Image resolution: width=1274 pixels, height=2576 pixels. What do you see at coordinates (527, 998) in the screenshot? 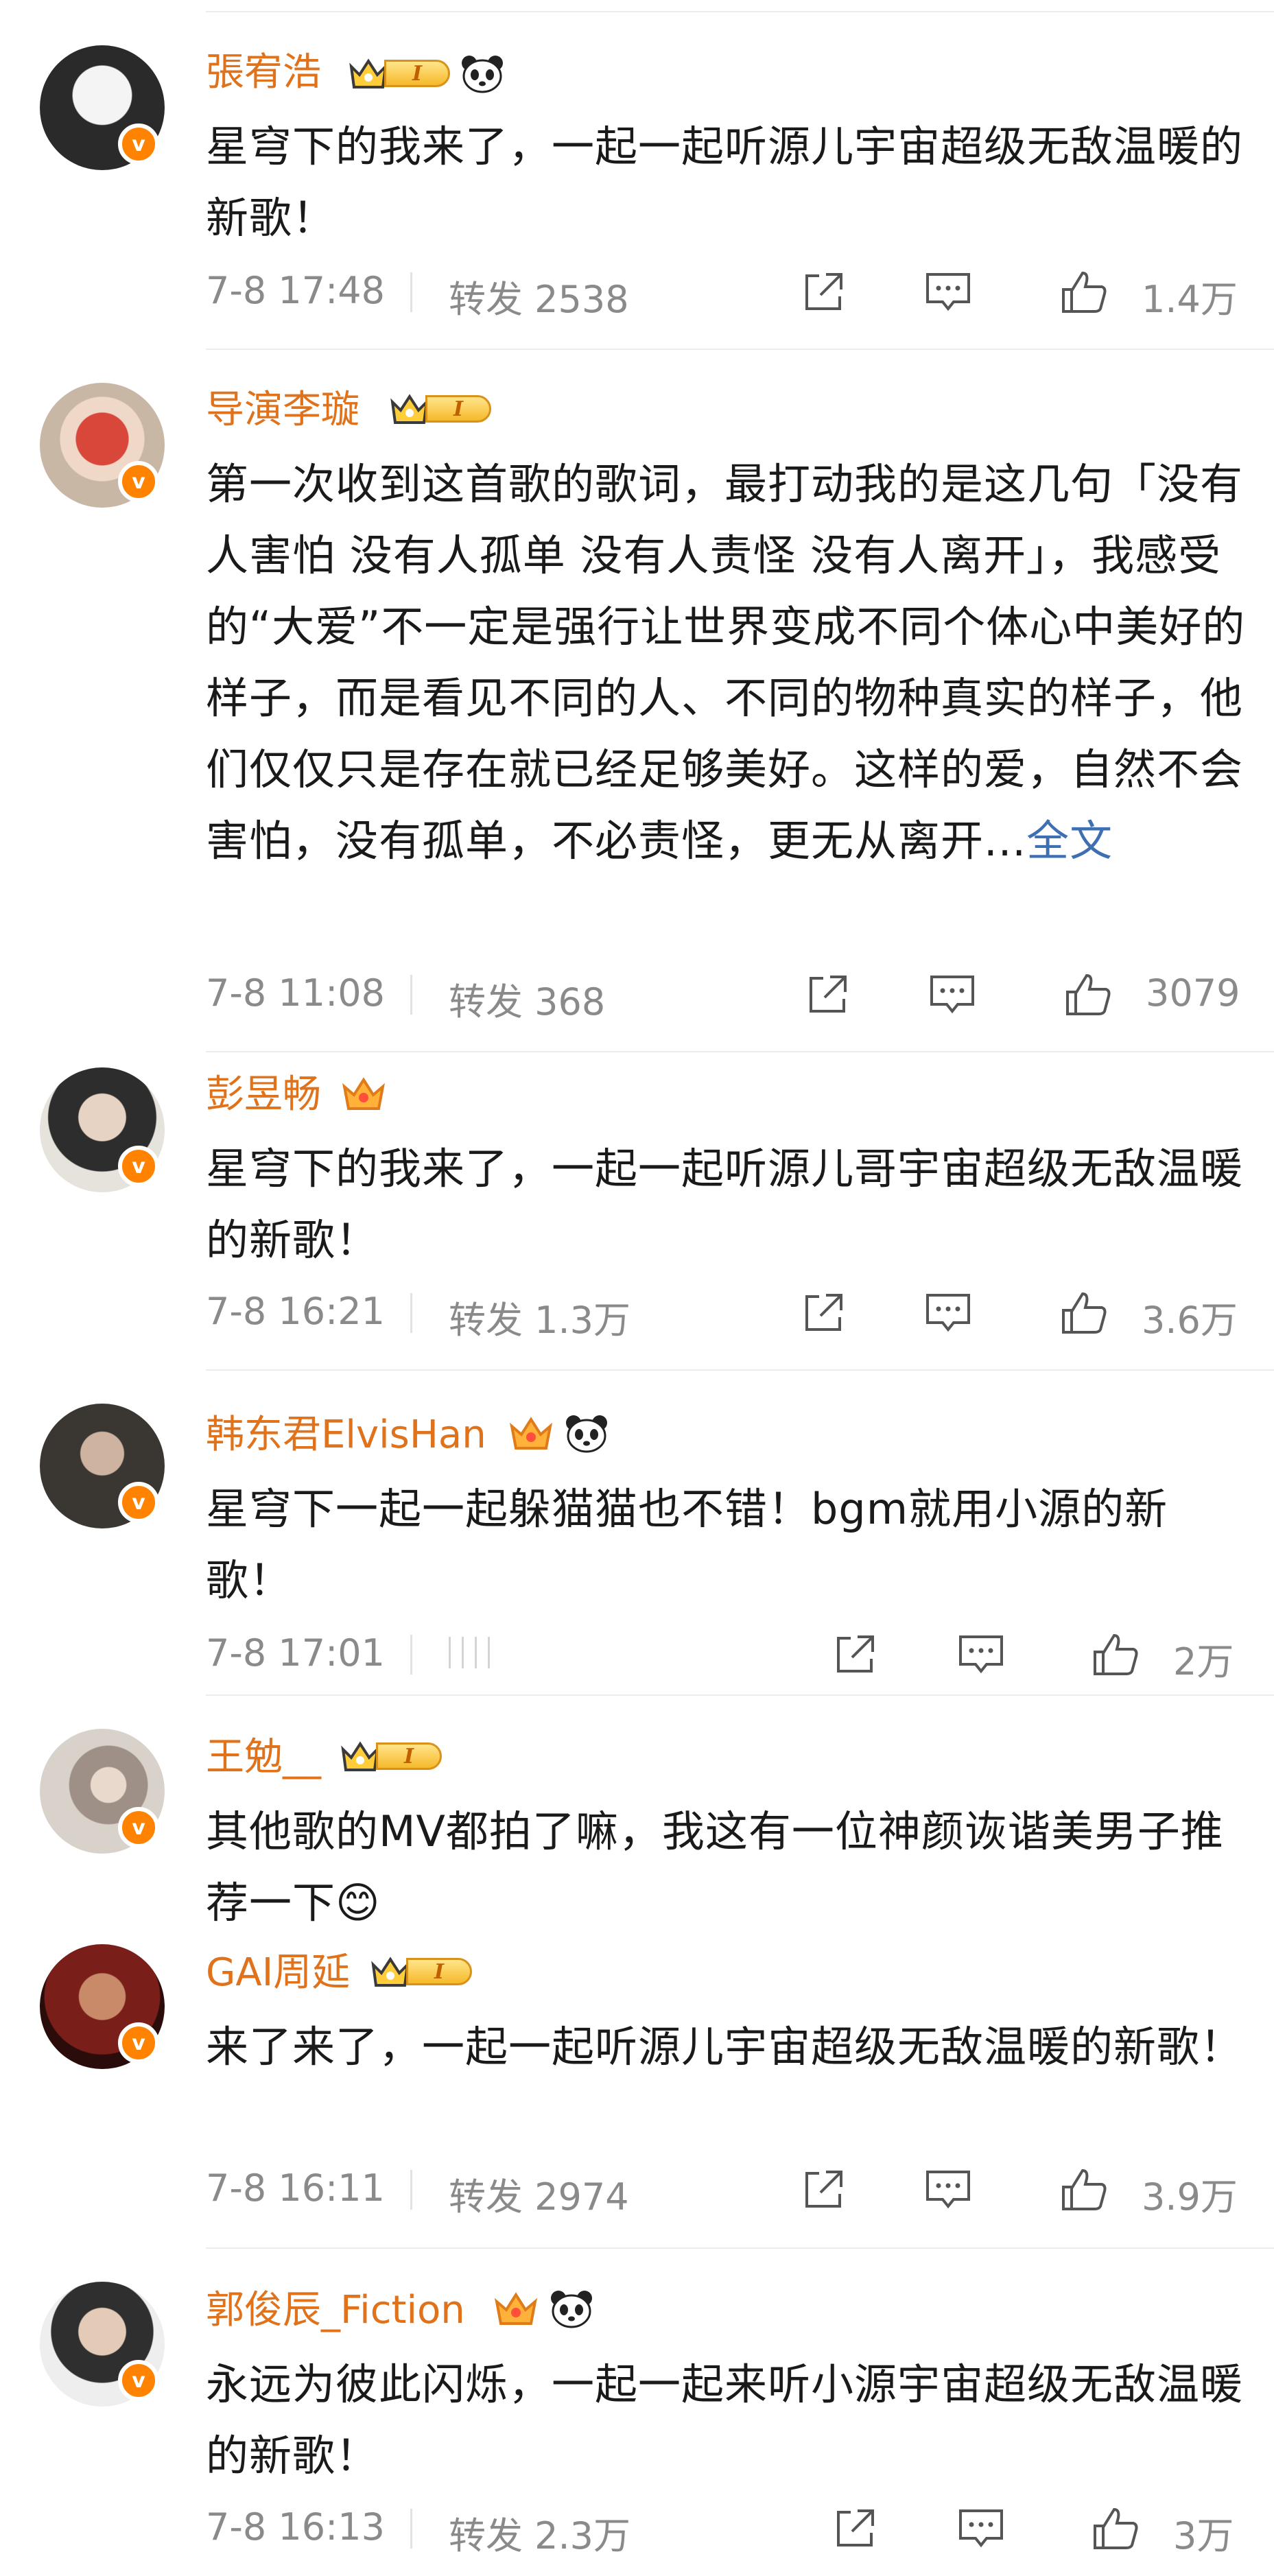
I see `repost-count: 转发 368` at bounding box center [527, 998].